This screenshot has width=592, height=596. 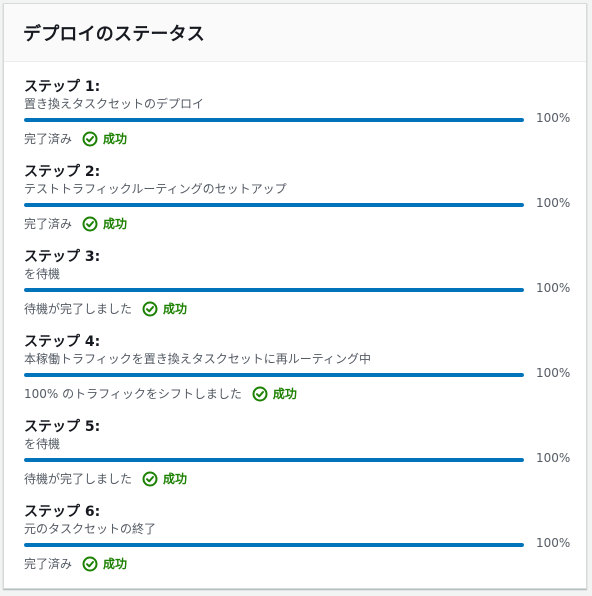 I want to click on step-title: ステップ 6:, so click(x=62, y=512).